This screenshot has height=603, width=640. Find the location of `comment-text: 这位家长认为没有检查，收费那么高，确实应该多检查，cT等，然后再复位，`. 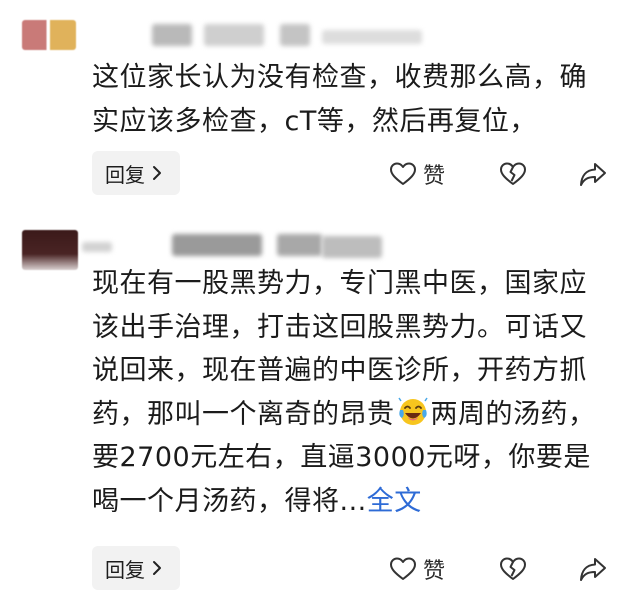

comment-text: 这位家长认为没有检查，收费那么高，确实应该多检查，cT等，然后再复位， is located at coordinates (339, 99).